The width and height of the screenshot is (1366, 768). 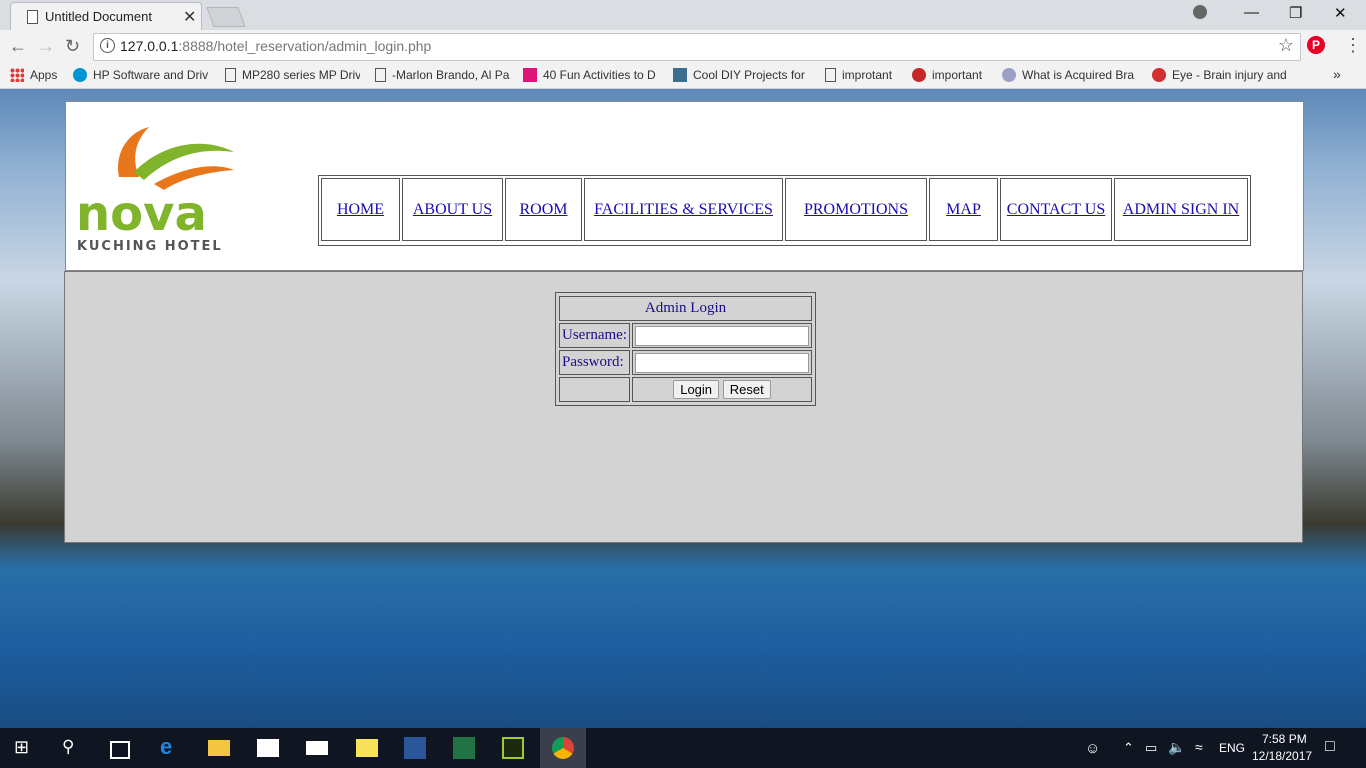 What do you see at coordinates (107, 45) in the screenshot?
I see `info-icon: i` at bounding box center [107, 45].